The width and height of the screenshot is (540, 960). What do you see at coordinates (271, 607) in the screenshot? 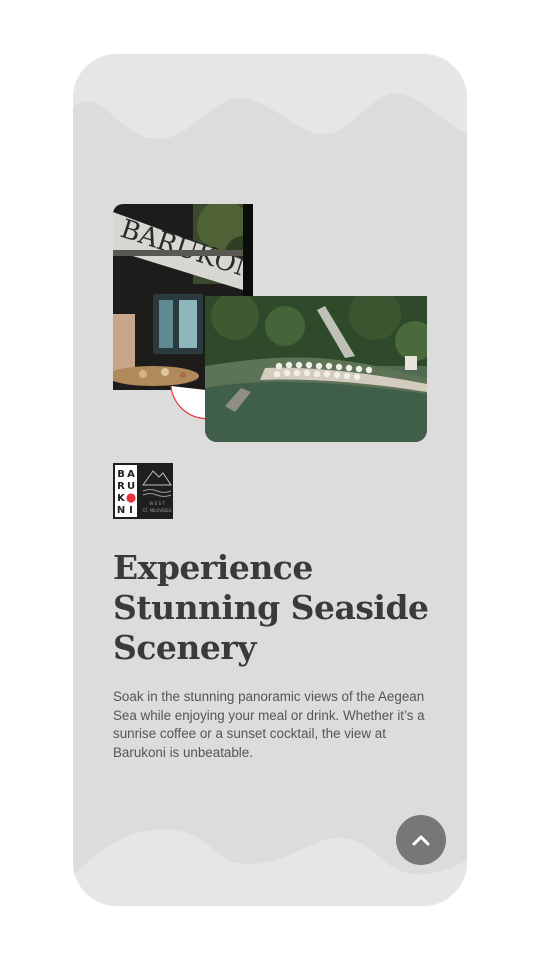
I see `section-headline: Experience Stunning Seaside Scenery` at bounding box center [271, 607].